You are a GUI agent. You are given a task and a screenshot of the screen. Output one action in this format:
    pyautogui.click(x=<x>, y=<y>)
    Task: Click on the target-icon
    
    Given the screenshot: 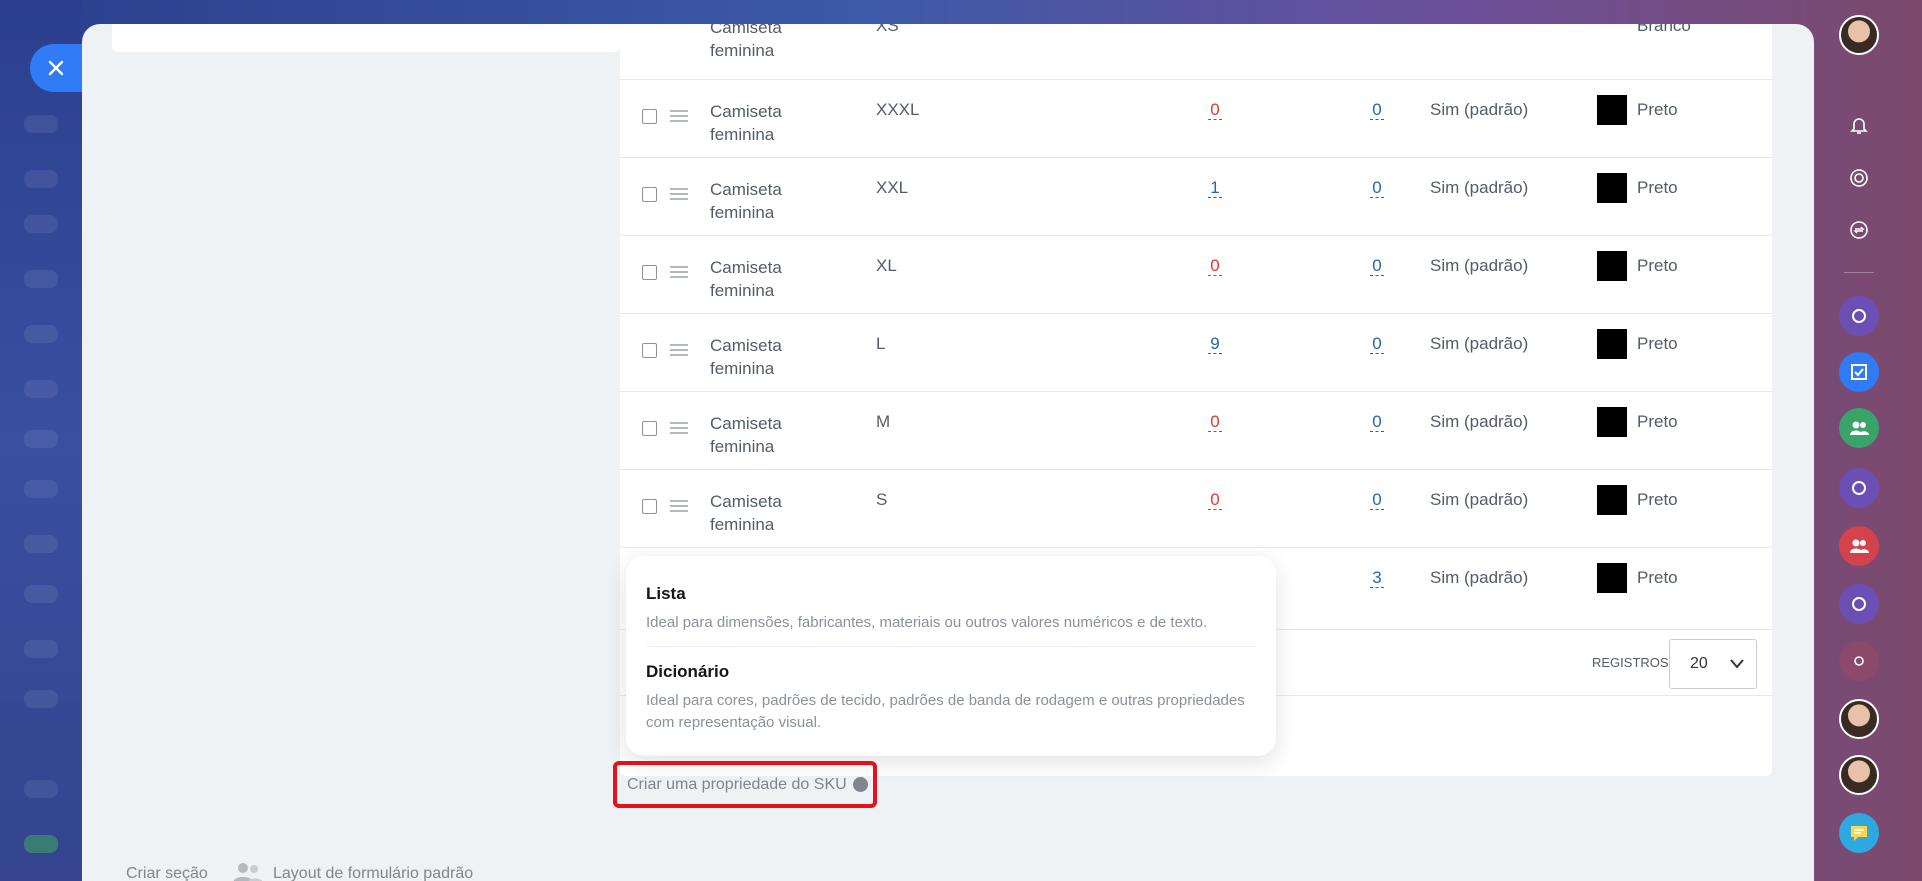 What is the action you would take?
    pyautogui.click(x=1859, y=178)
    